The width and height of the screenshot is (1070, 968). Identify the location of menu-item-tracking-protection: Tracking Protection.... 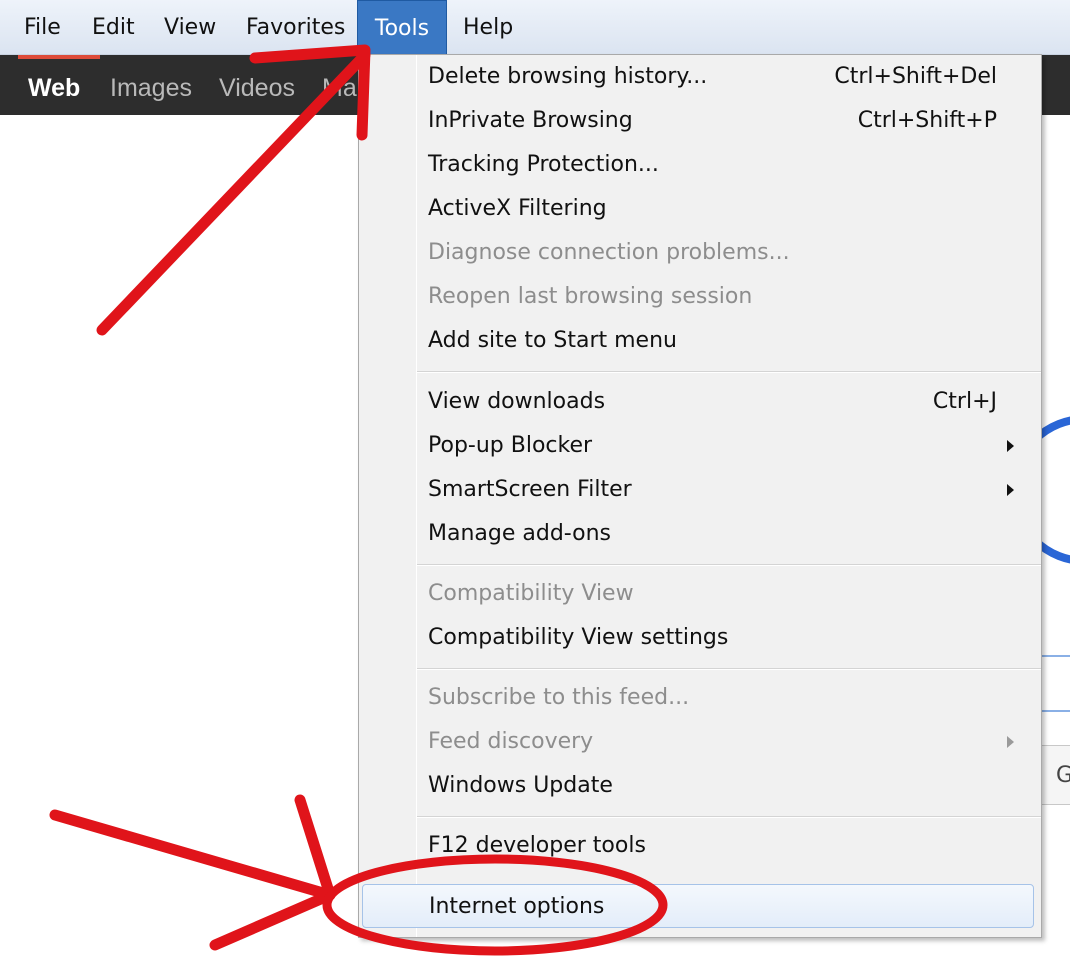
(700, 165).